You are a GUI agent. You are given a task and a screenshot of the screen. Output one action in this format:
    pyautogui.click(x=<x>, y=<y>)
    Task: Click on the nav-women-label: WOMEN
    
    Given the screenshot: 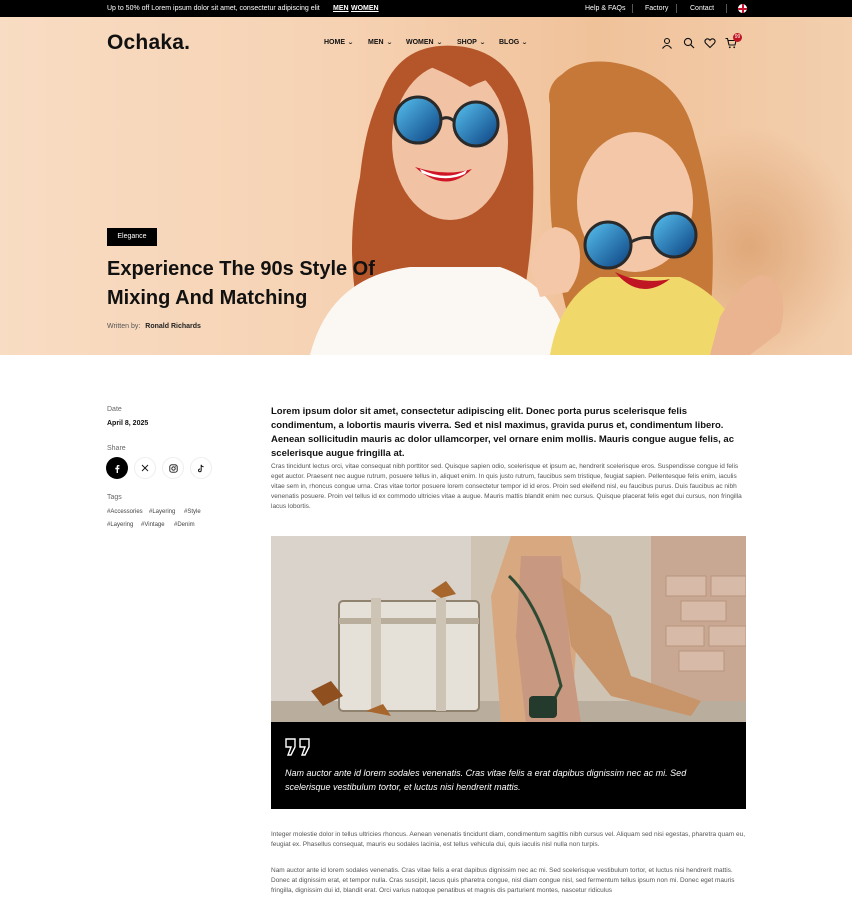 What is the action you would take?
    pyautogui.click(x=420, y=42)
    